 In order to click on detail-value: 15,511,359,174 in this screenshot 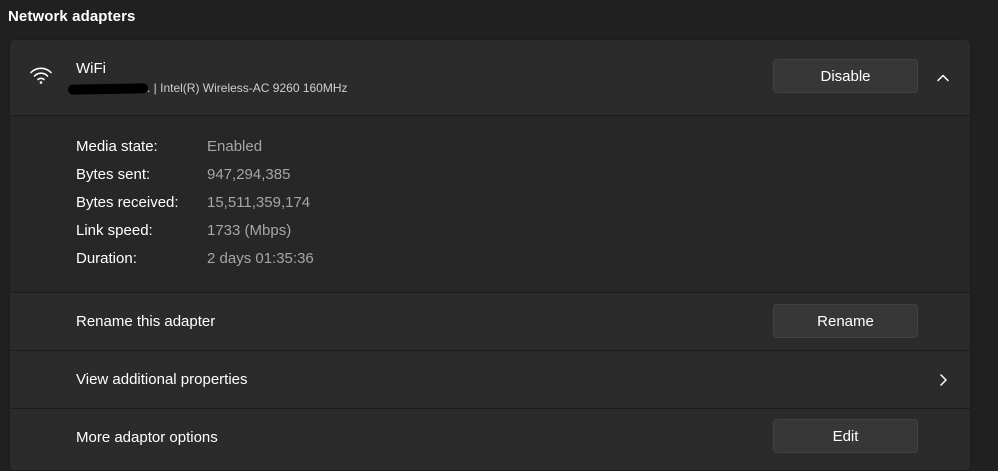, I will do `click(259, 202)`.